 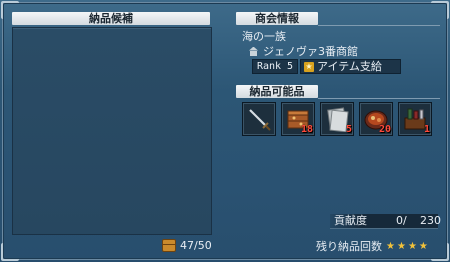 What do you see at coordinates (384, 129) in the screenshot?
I see `item-qty: 20` at bounding box center [384, 129].